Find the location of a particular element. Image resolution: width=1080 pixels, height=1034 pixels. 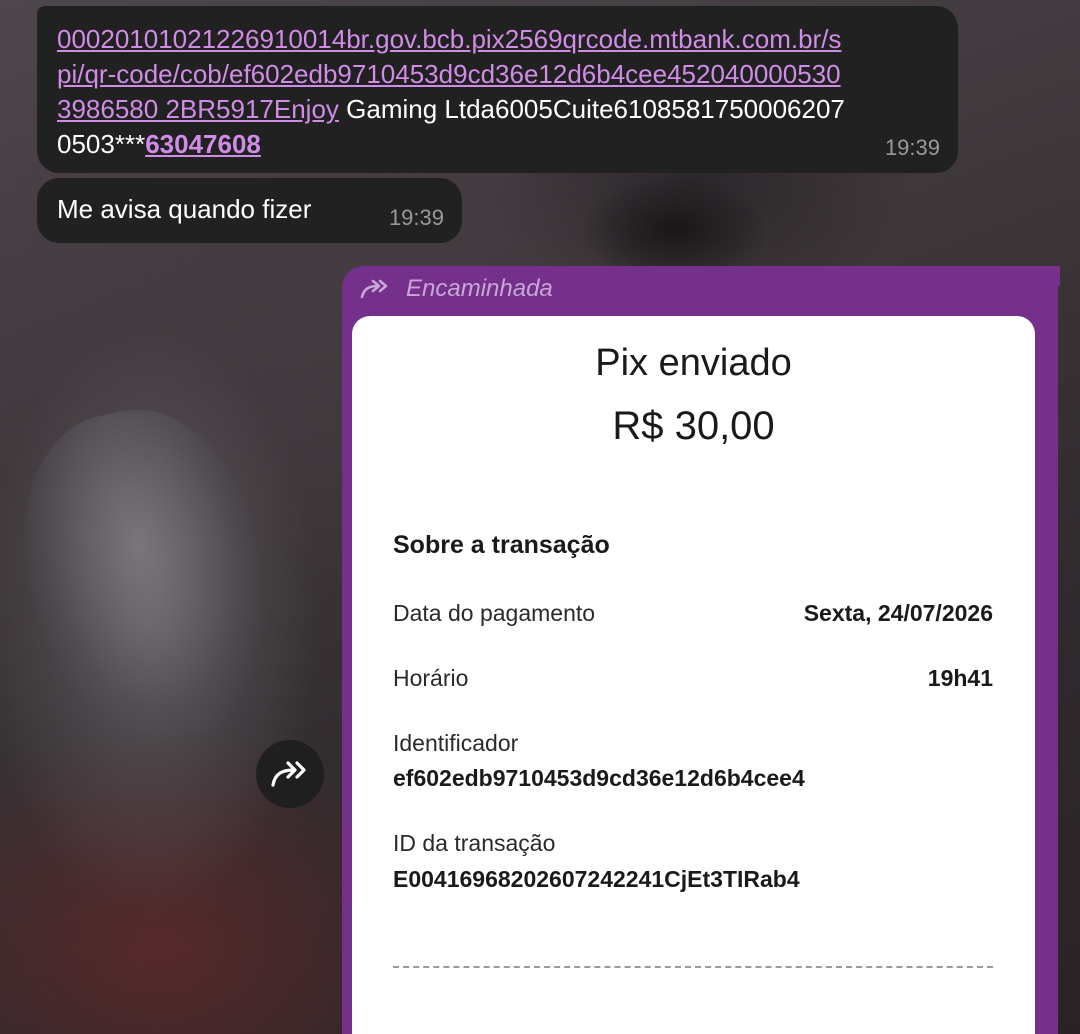

payment-date-value: Sexta, 24/07/2026 is located at coordinates (898, 613).